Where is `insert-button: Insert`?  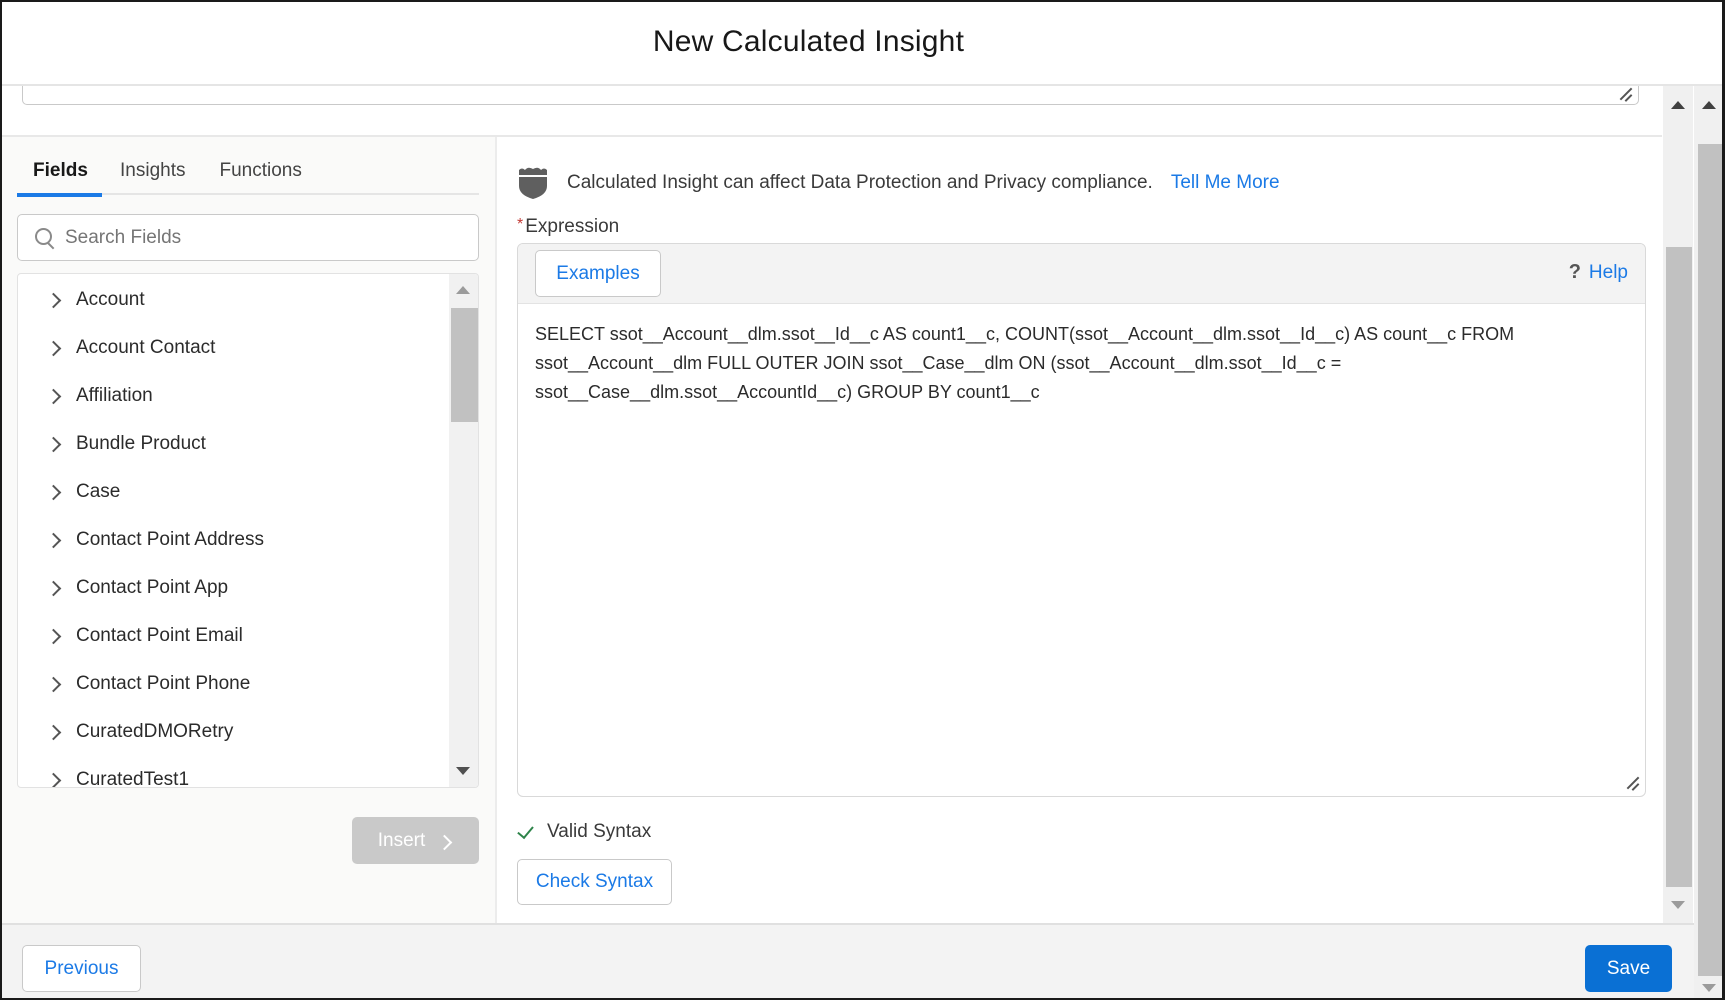
insert-button: Insert is located at coordinates (415, 840).